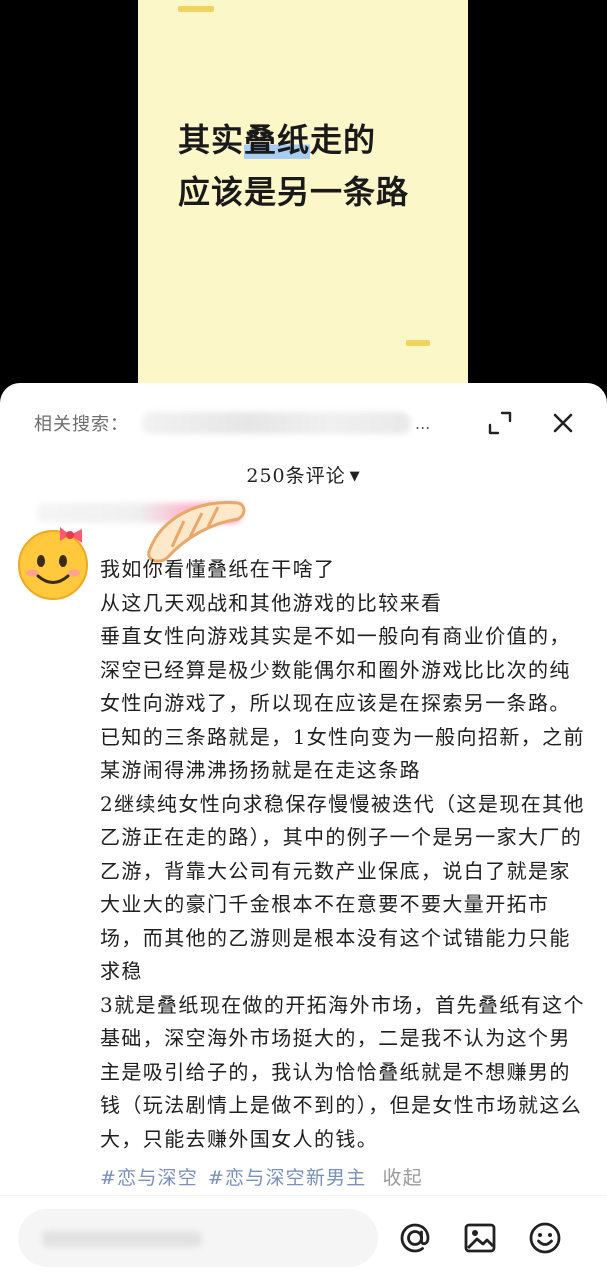 The height and width of the screenshot is (1281, 607). What do you see at coordinates (415, 1238) in the screenshot?
I see `at-icon` at bounding box center [415, 1238].